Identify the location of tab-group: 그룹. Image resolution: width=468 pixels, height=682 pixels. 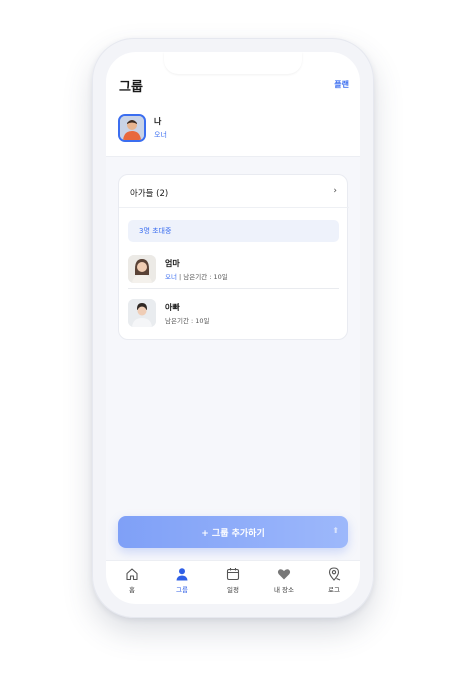
(182, 580).